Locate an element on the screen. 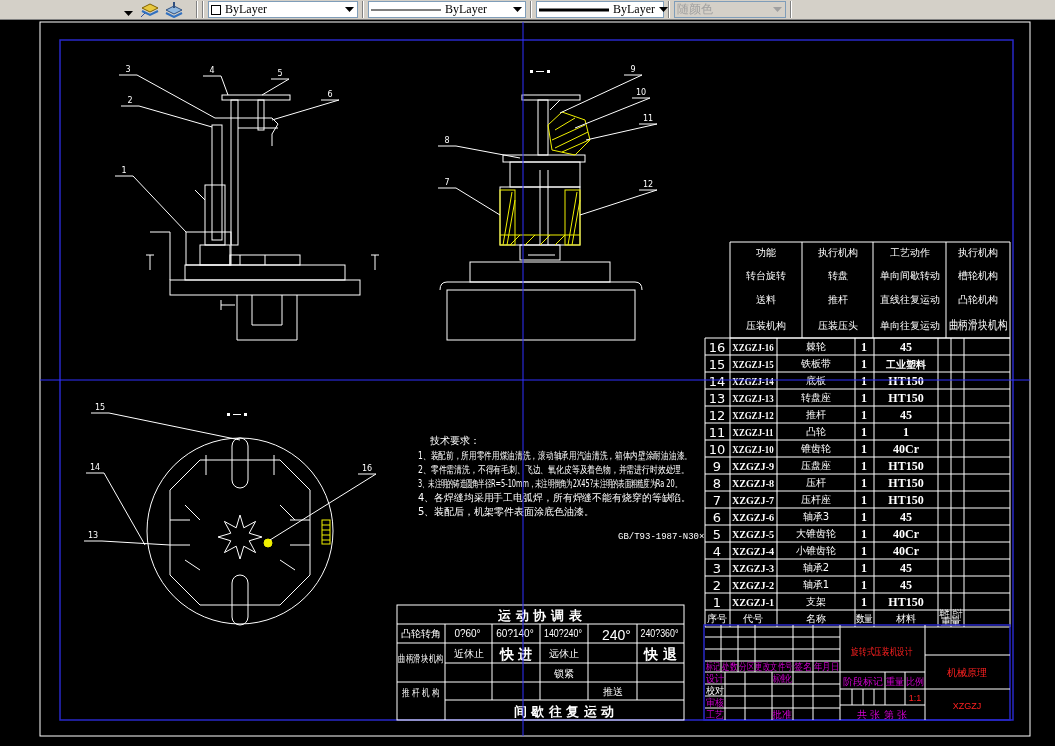 The height and width of the screenshot is (746, 1055). field-label: 处数 is located at coordinates (729, 666).